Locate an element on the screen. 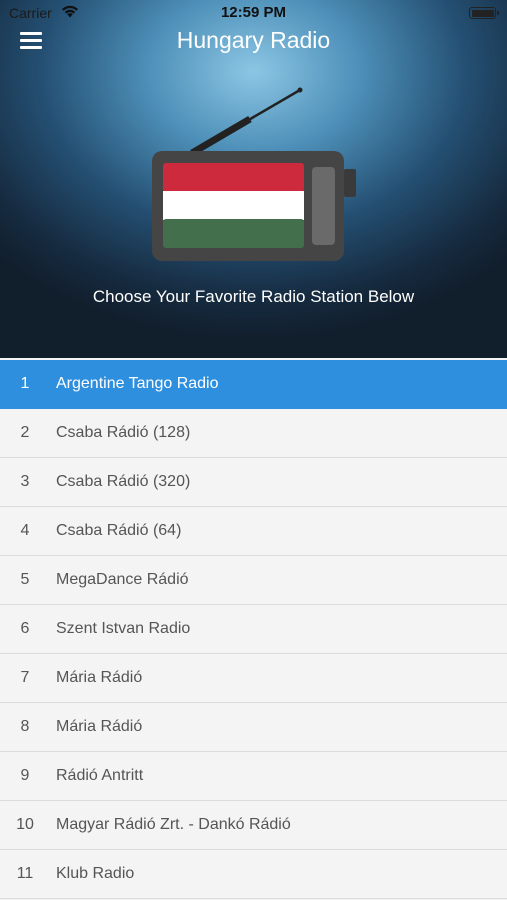  list-item: 11 Klub Radio is located at coordinates (253, 874).